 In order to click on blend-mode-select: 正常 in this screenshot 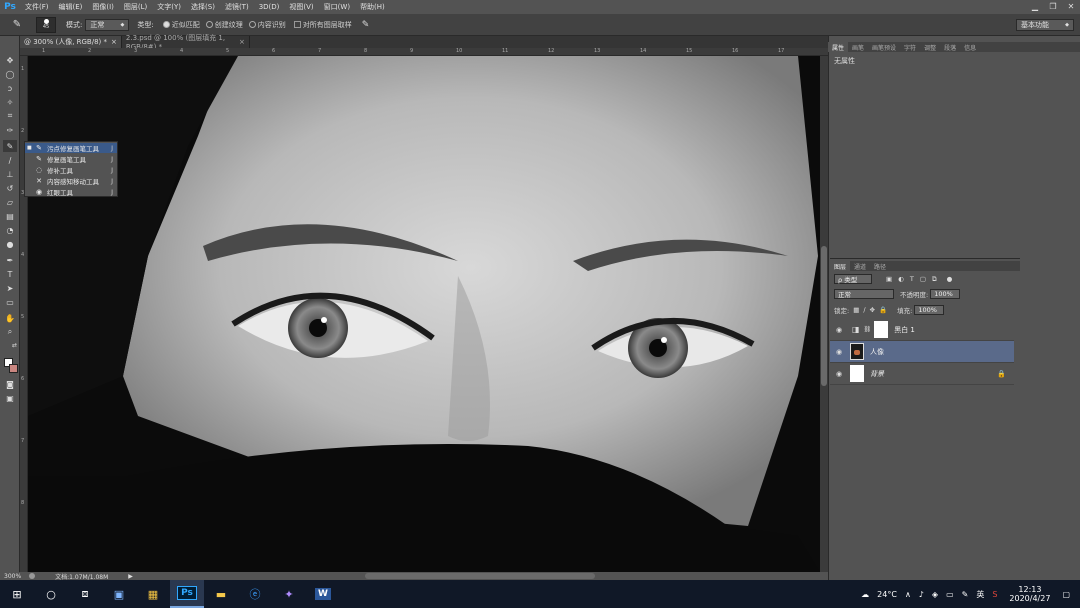, I will do `click(864, 294)`.